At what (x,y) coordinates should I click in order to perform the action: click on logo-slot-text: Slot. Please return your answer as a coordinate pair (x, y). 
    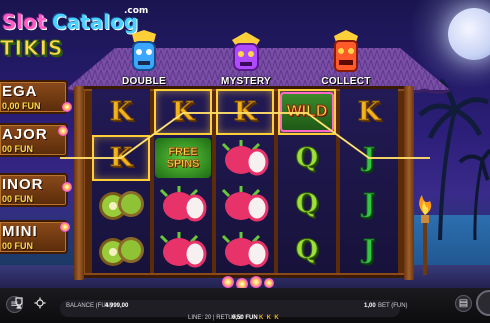
    Looking at the image, I should click on (24, 22).